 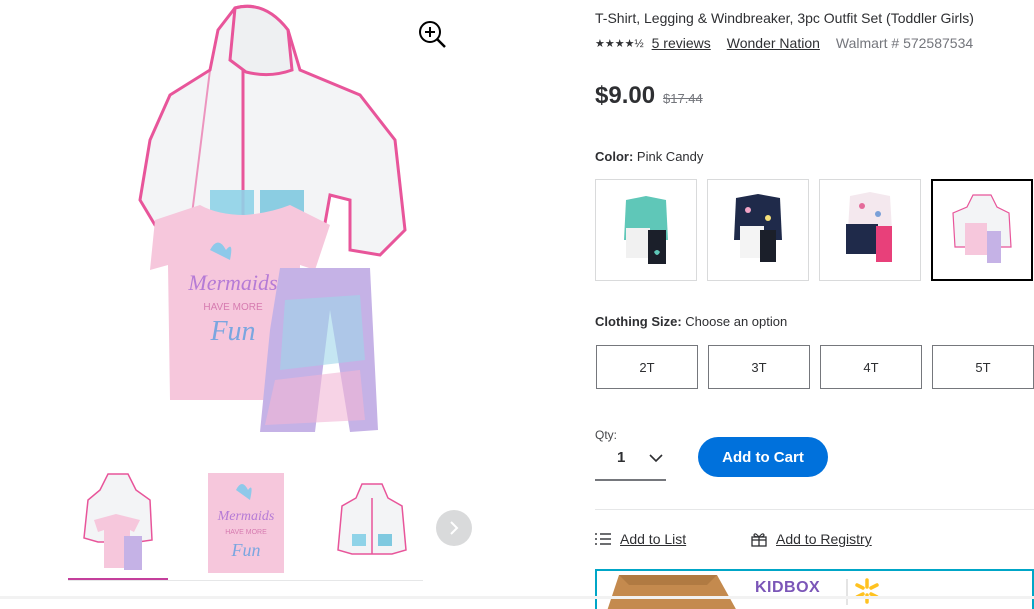 I want to click on next-thumbnail-button, so click(x=454, y=528).